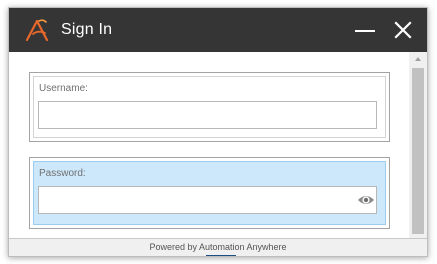  What do you see at coordinates (418, 151) in the screenshot?
I see `scroll-thumb` at bounding box center [418, 151].